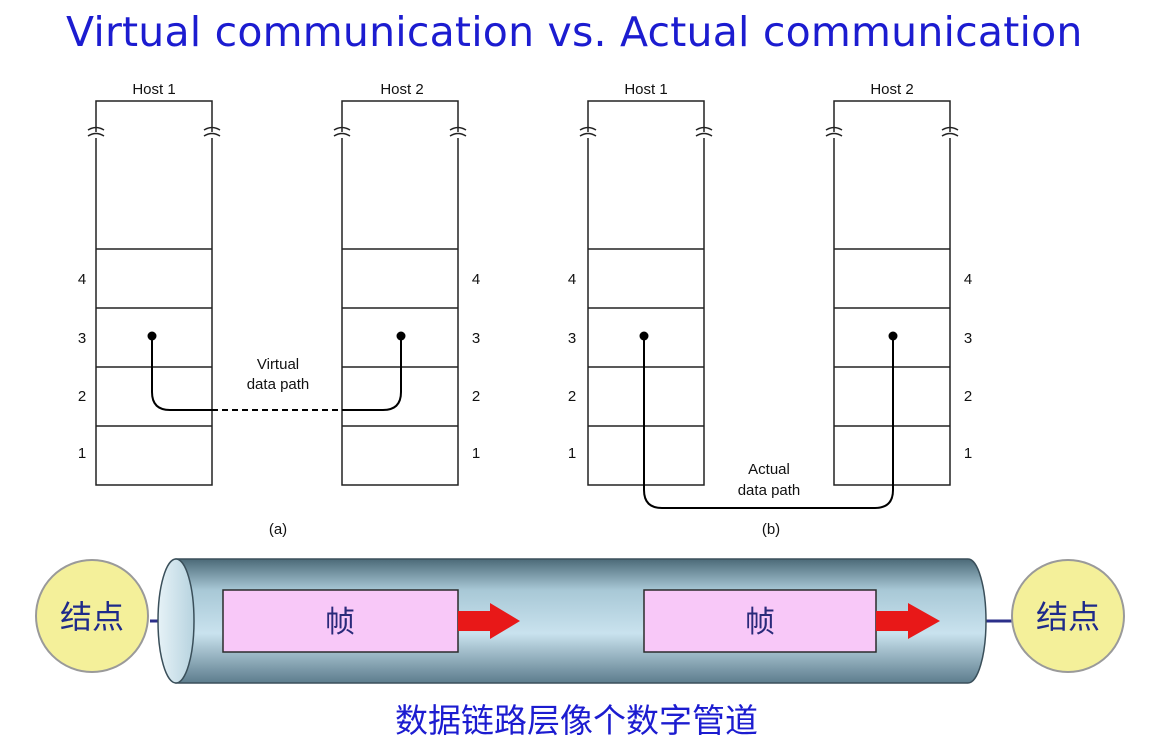 Image resolution: width=1153 pixels, height=752 pixels. I want to click on virtual-path-solid-right, so click(372, 373).